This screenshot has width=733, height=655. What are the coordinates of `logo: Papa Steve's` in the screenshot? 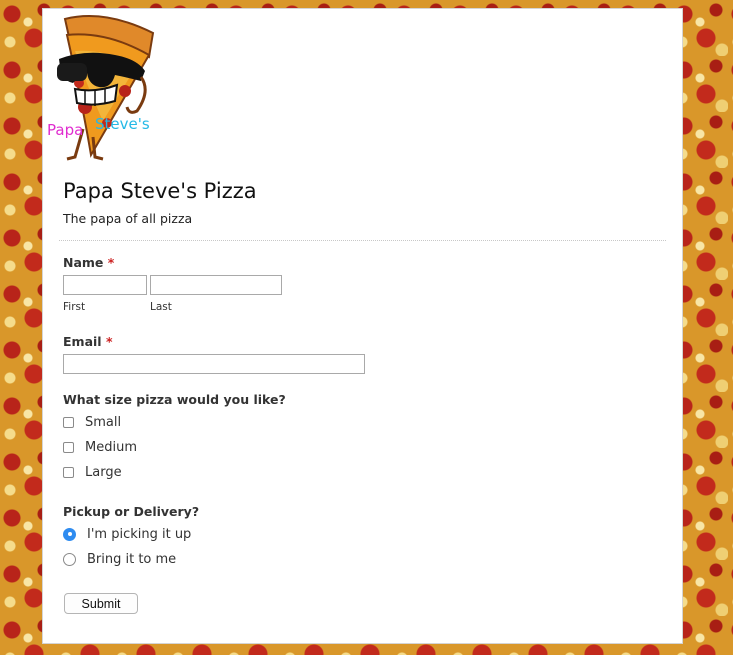 It's located at (101, 86).